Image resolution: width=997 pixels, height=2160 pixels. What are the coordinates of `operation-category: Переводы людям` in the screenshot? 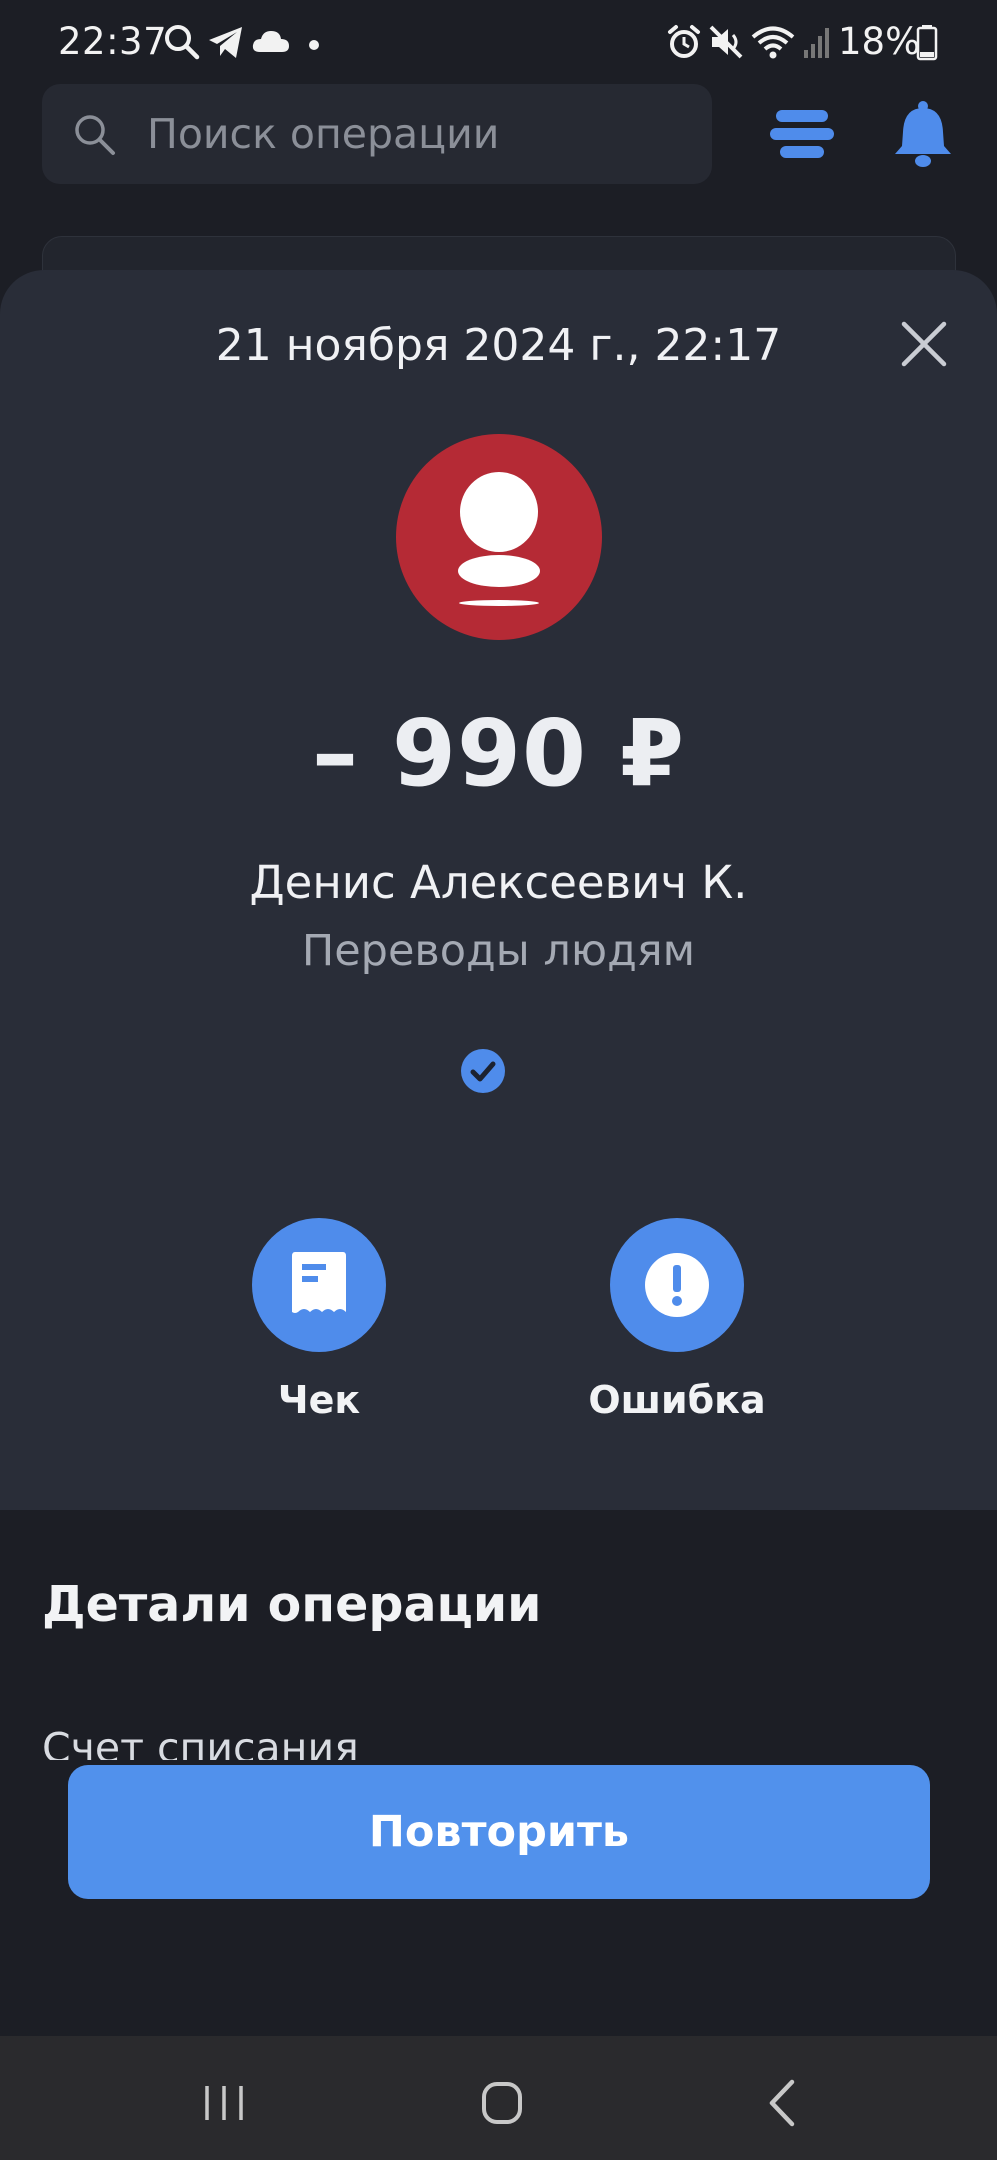 It's located at (498, 951).